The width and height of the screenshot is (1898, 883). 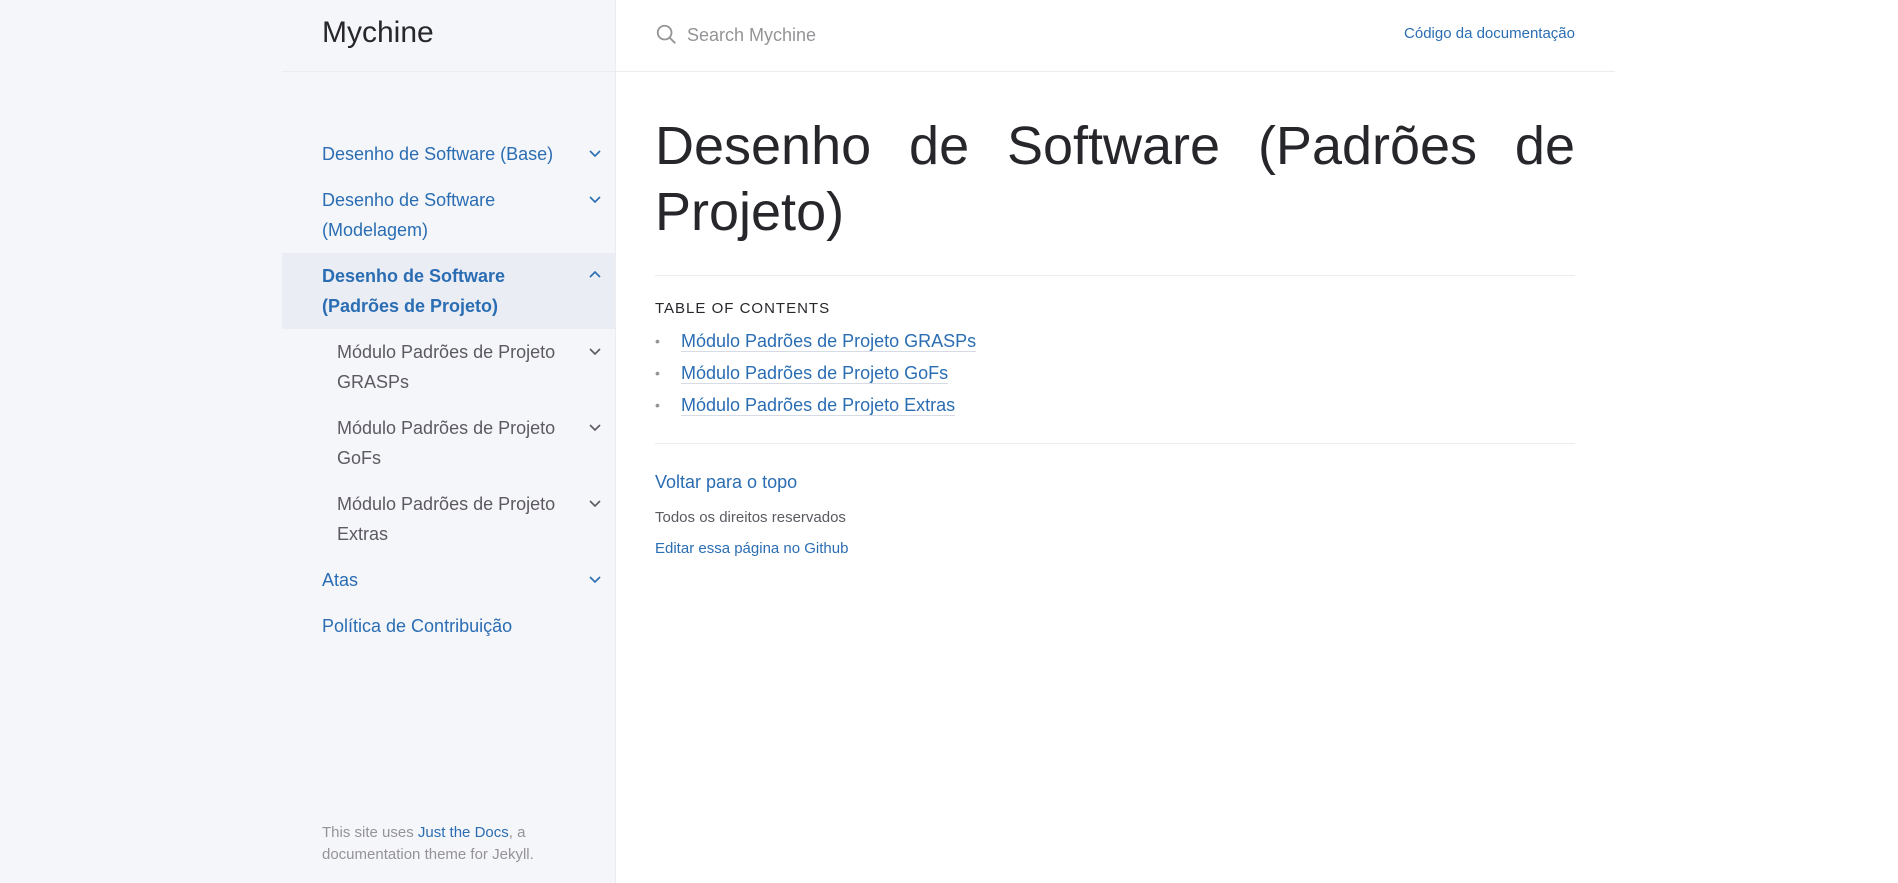 I want to click on nav-link-grasps: Módulo Padrões de Projeto GRASPs, so click(x=446, y=367).